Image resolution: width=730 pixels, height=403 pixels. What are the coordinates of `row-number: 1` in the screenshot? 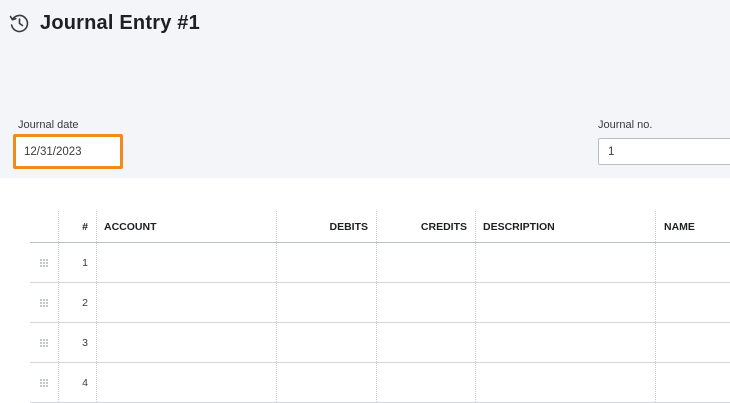 It's located at (77, 262).